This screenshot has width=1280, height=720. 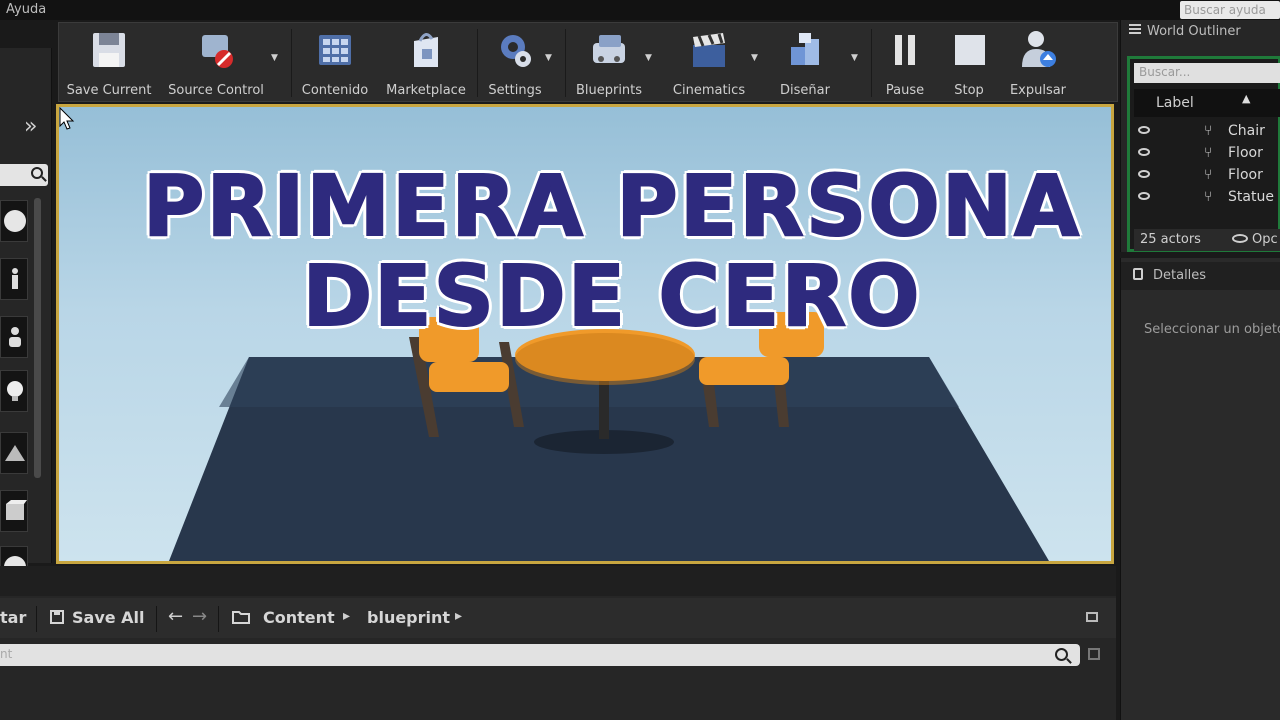 What do you see at coordinates (805, 49) in the screenshot?
I see `build-cubes-icon` at bounding box center [805, 49].